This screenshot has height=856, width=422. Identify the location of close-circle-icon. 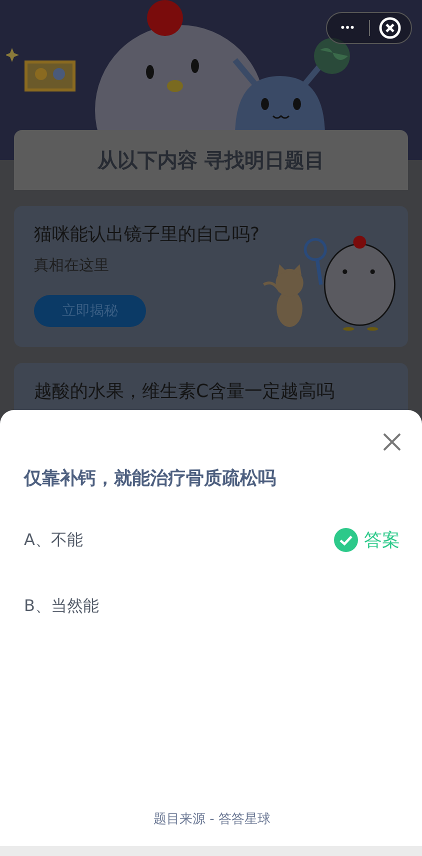
(390, 28).